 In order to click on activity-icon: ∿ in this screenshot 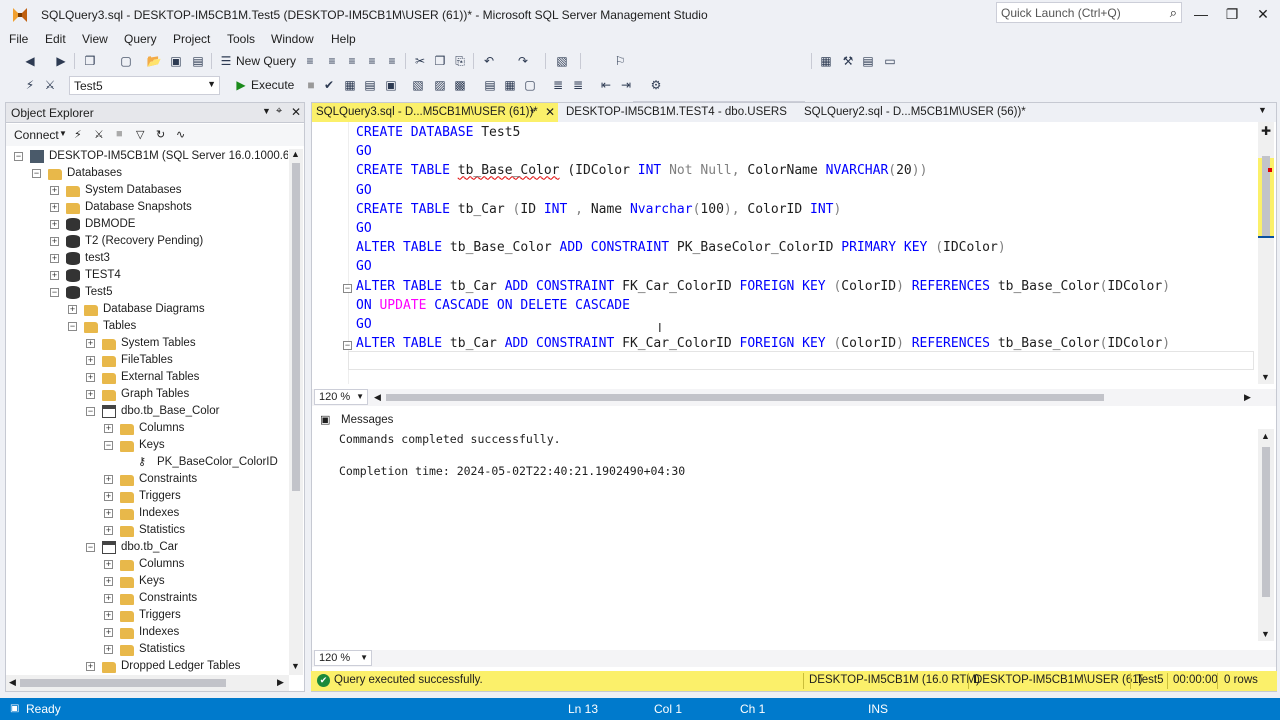, I will do `click(180, 134)`.